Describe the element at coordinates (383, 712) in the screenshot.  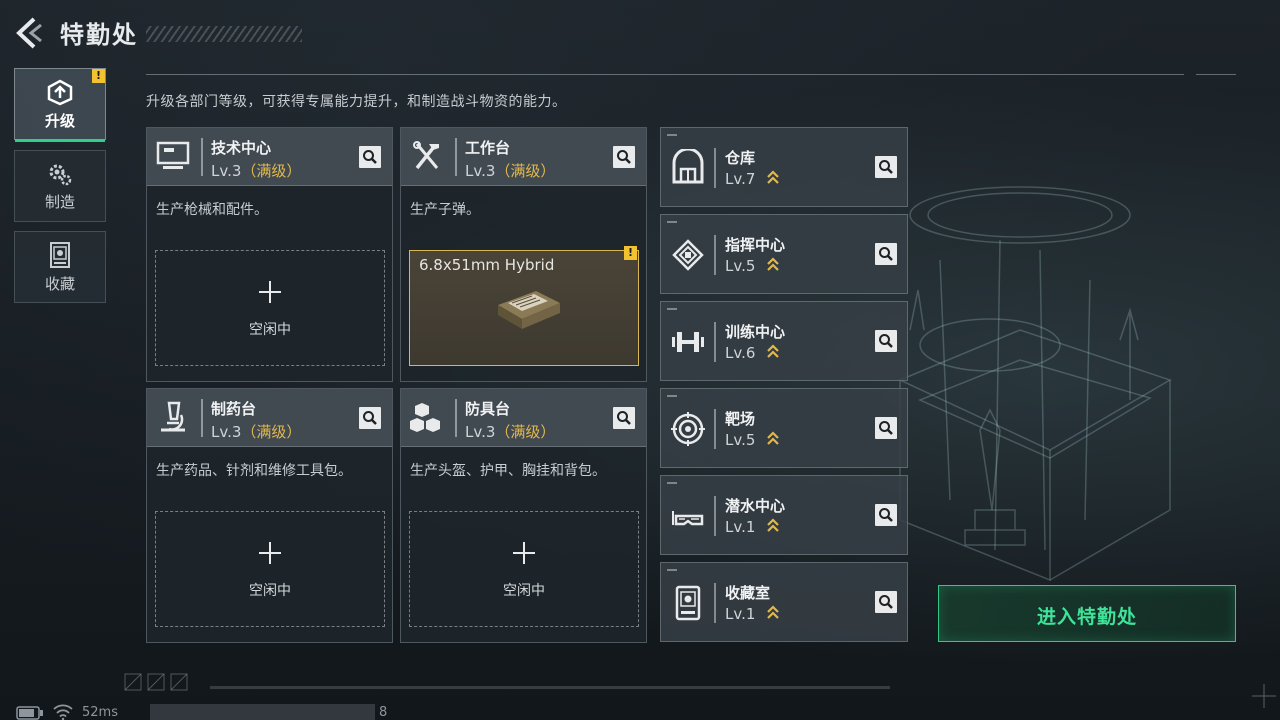
I see `footer-number: 8` at that location.